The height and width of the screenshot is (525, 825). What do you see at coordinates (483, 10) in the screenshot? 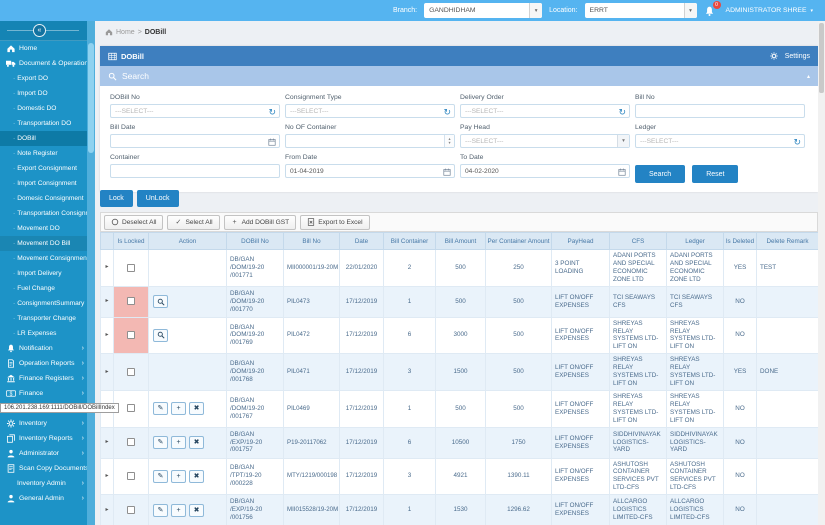
I see `branch-select: GANDHIDHAM ▾` at bounding box center [483, 10].